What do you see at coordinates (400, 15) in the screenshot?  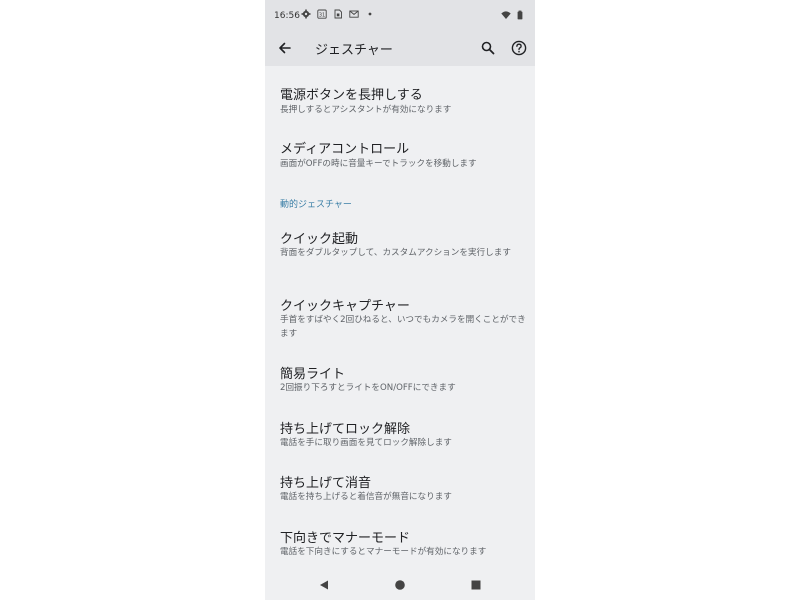 I see `status-bar: 16:56 31` at bounding box center [400, 15].